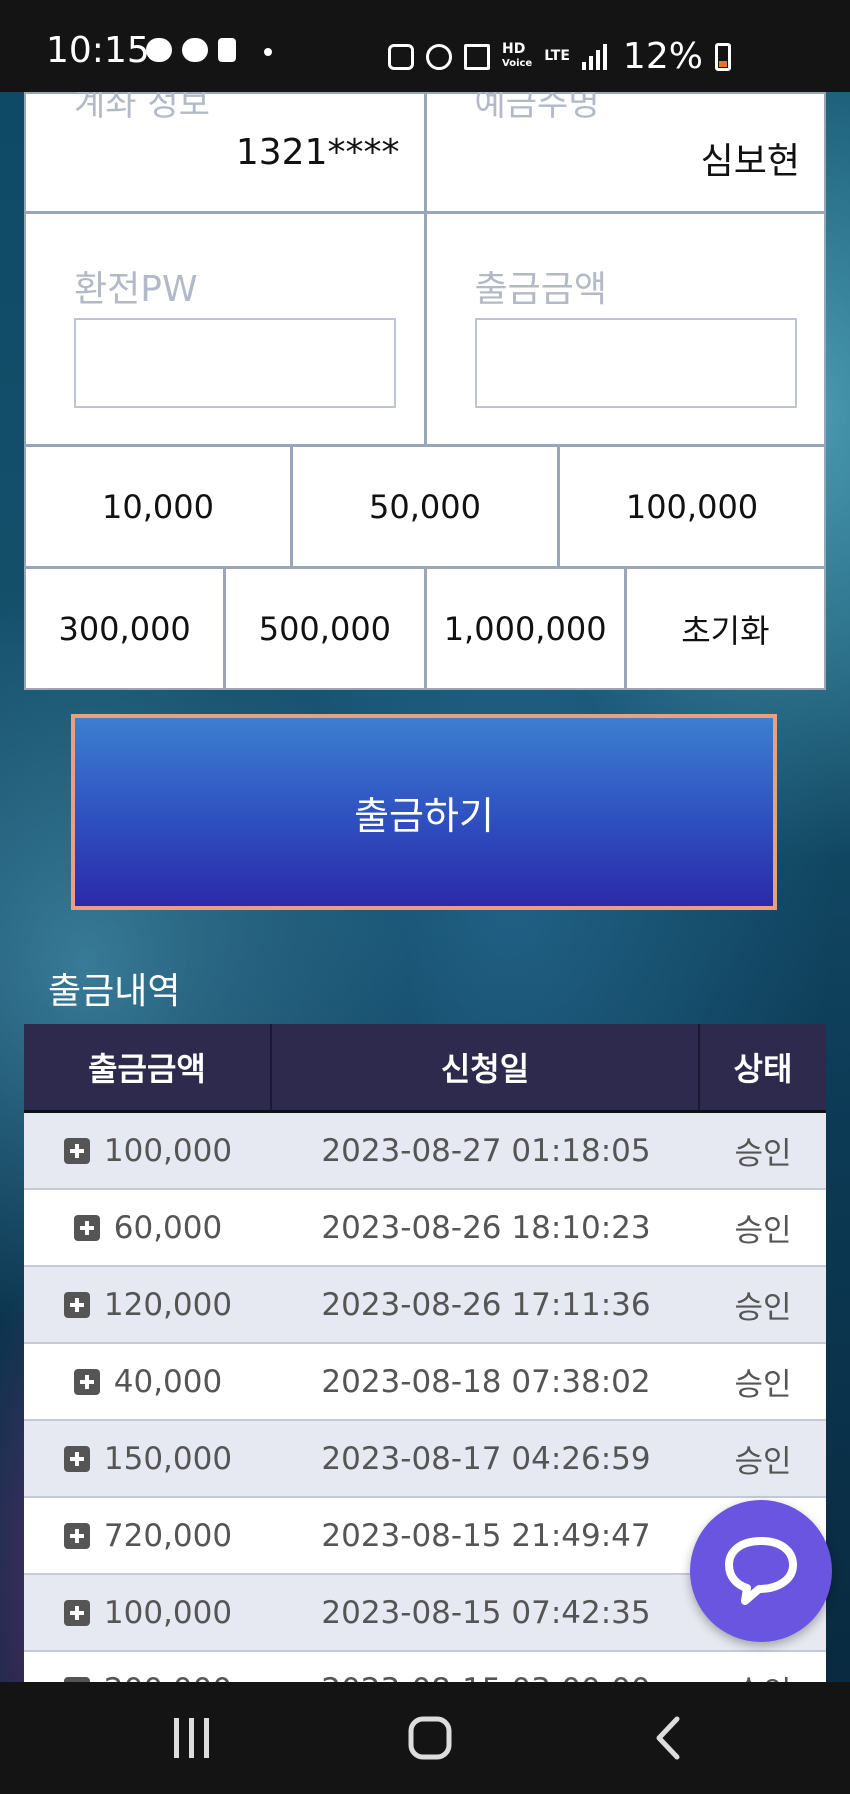 The height and width of the screenshot is (1794, 850). Describe the element at coordinates (98, 50) in the screenshot. I see `status-time: 10:15` at that location.